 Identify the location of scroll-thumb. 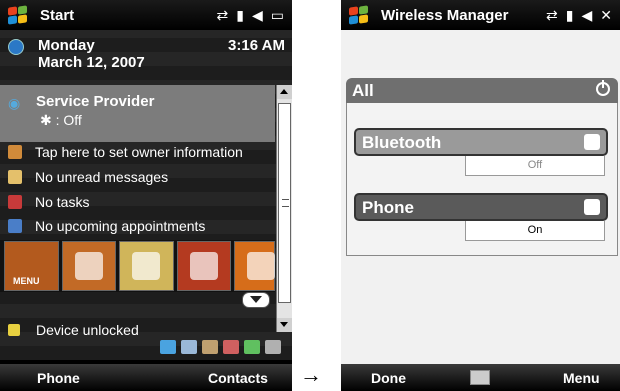
(284, 203).